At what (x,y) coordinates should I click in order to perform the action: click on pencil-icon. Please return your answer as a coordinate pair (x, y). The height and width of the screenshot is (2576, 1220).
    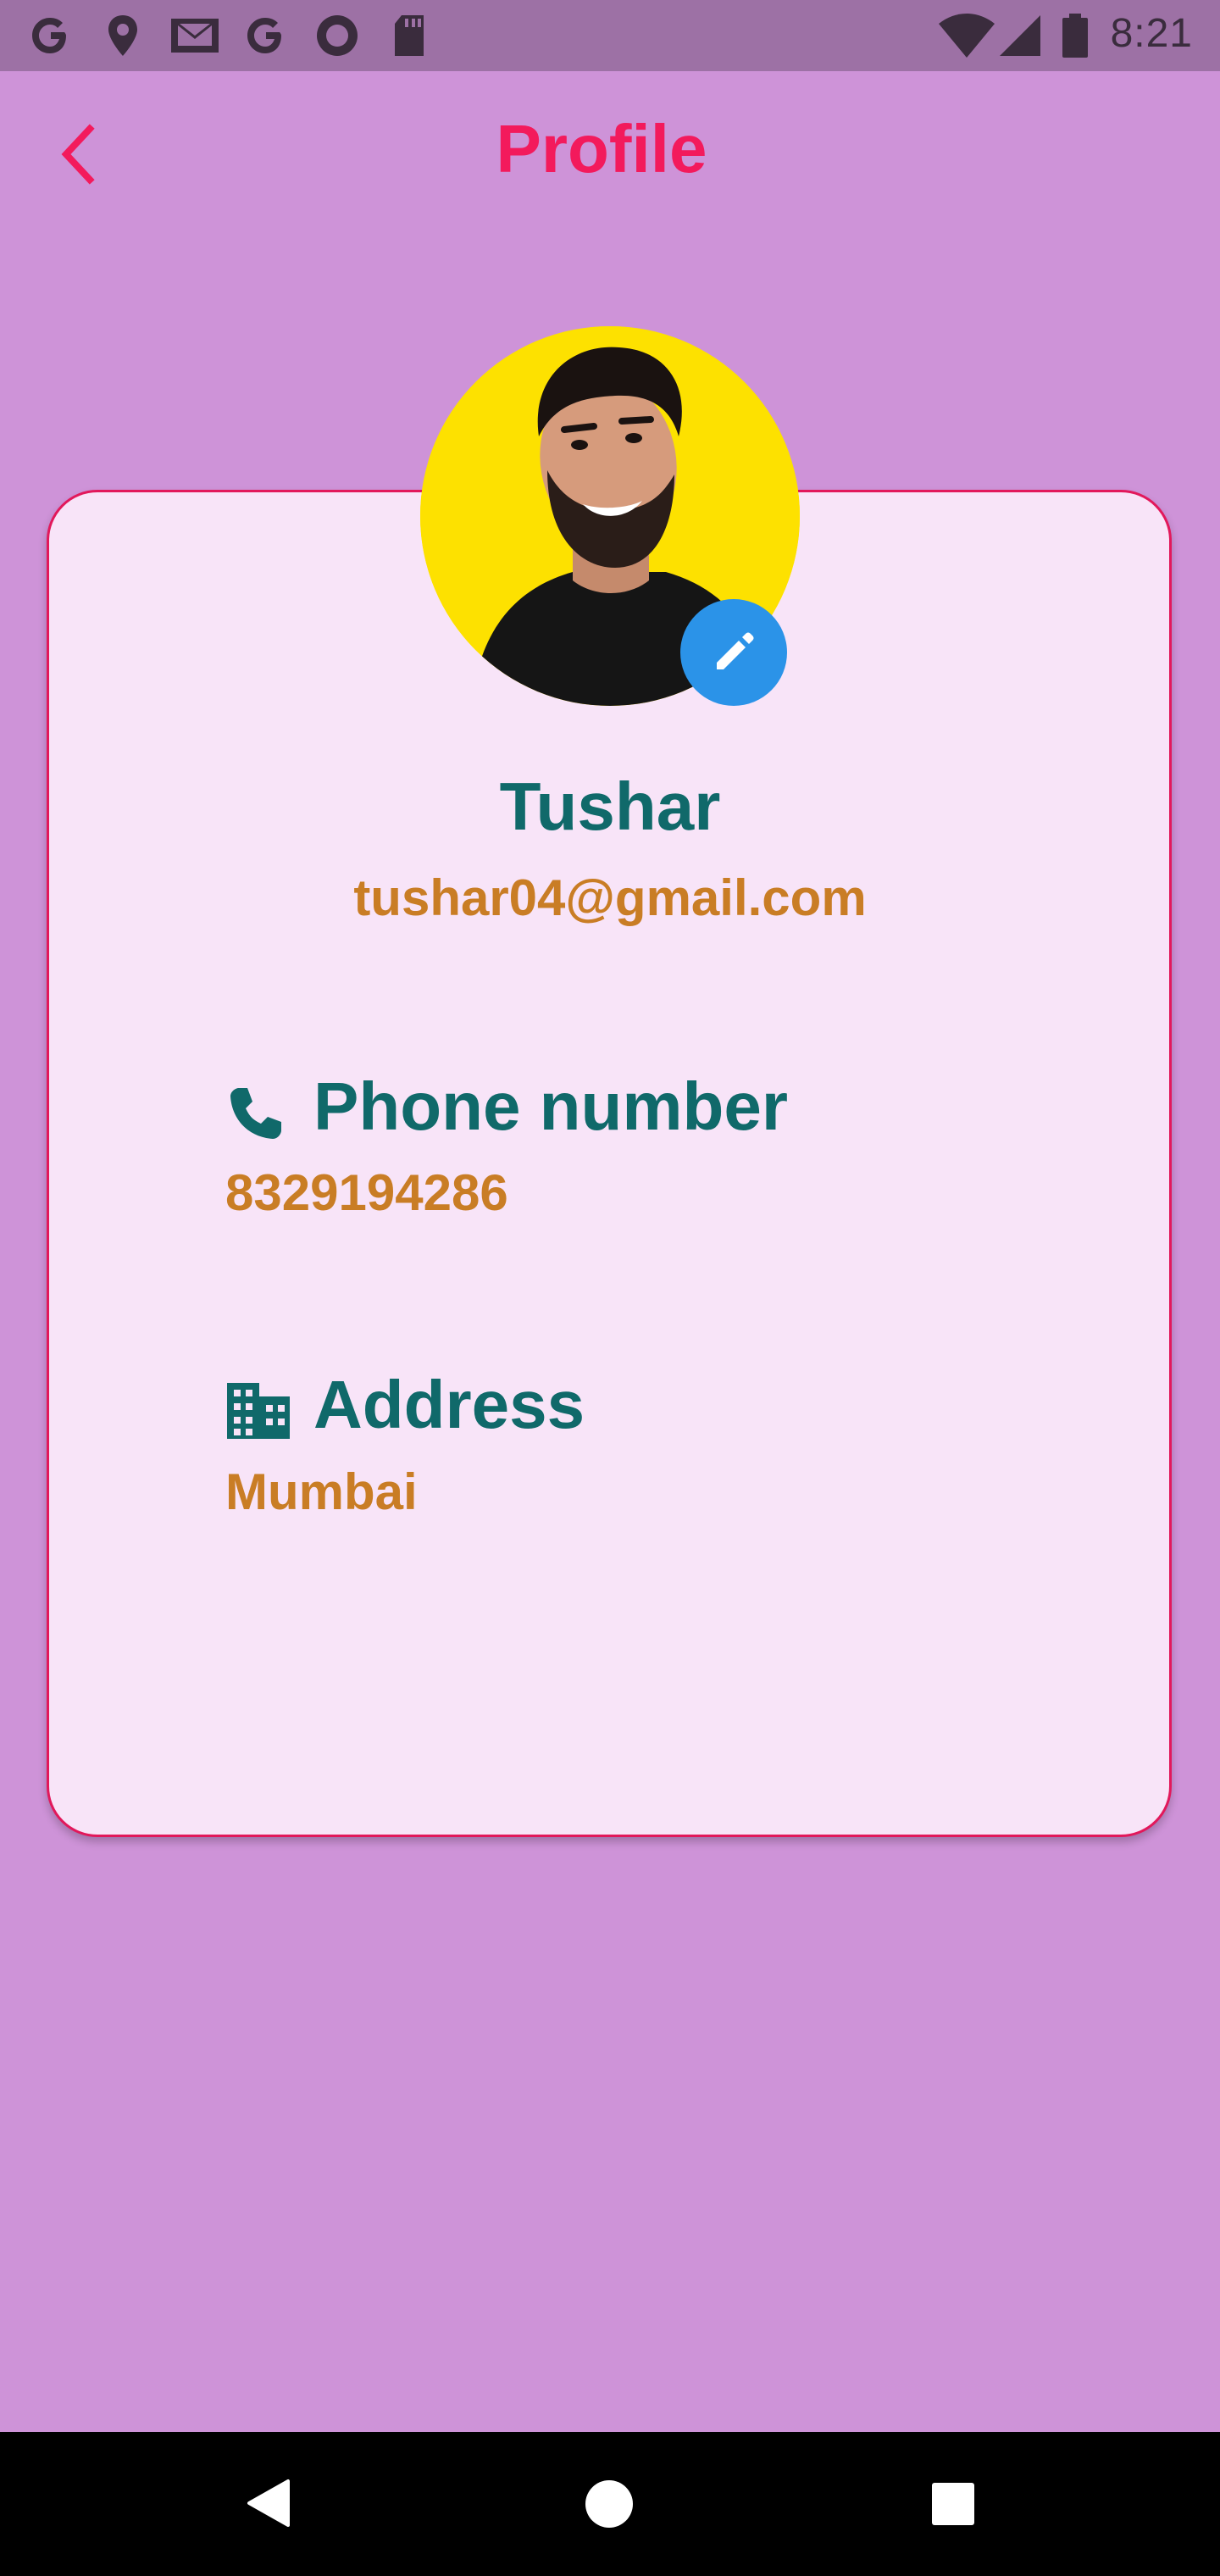
    Looking at the image, I should click on (735, 650).